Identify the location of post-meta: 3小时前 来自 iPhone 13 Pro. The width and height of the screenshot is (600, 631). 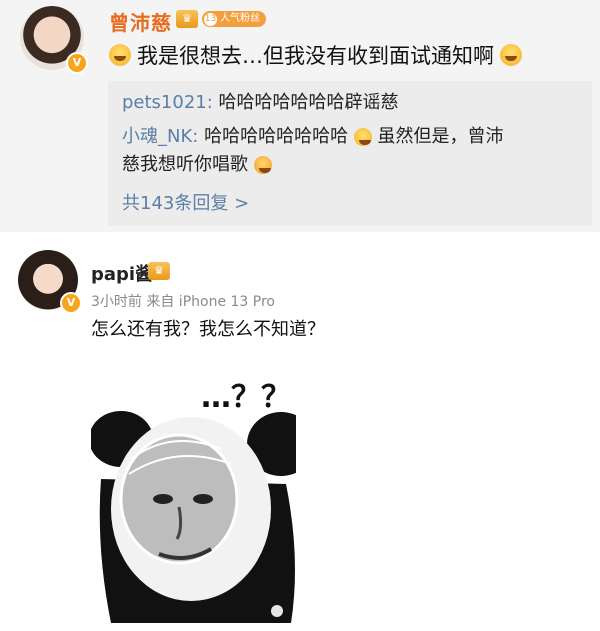
(183, 302).